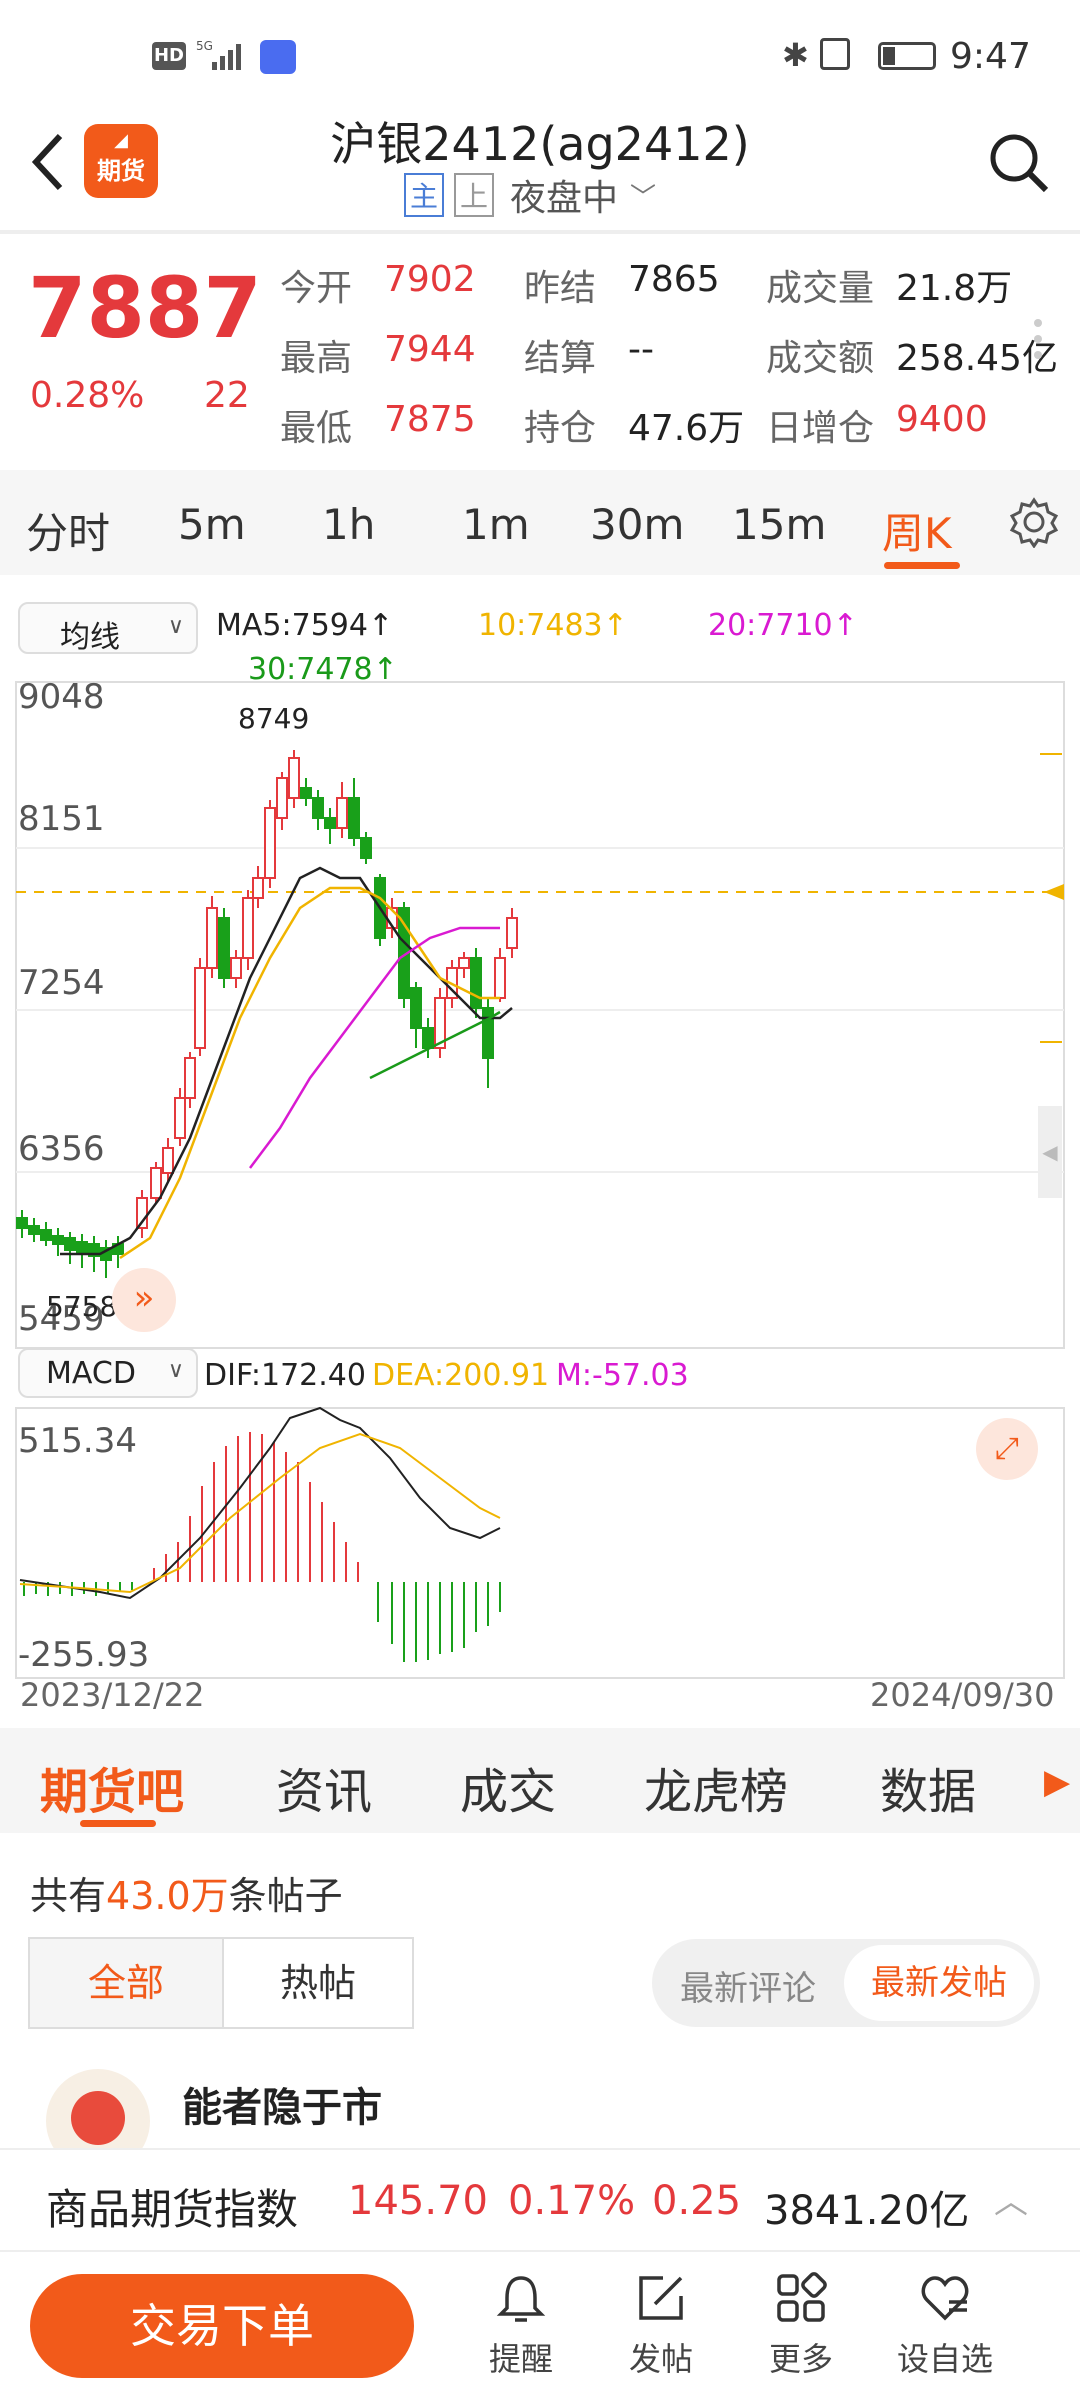 This screenshot has height=2400, width=1080. I want to click on settle-label: 结算, so click(560, 358).